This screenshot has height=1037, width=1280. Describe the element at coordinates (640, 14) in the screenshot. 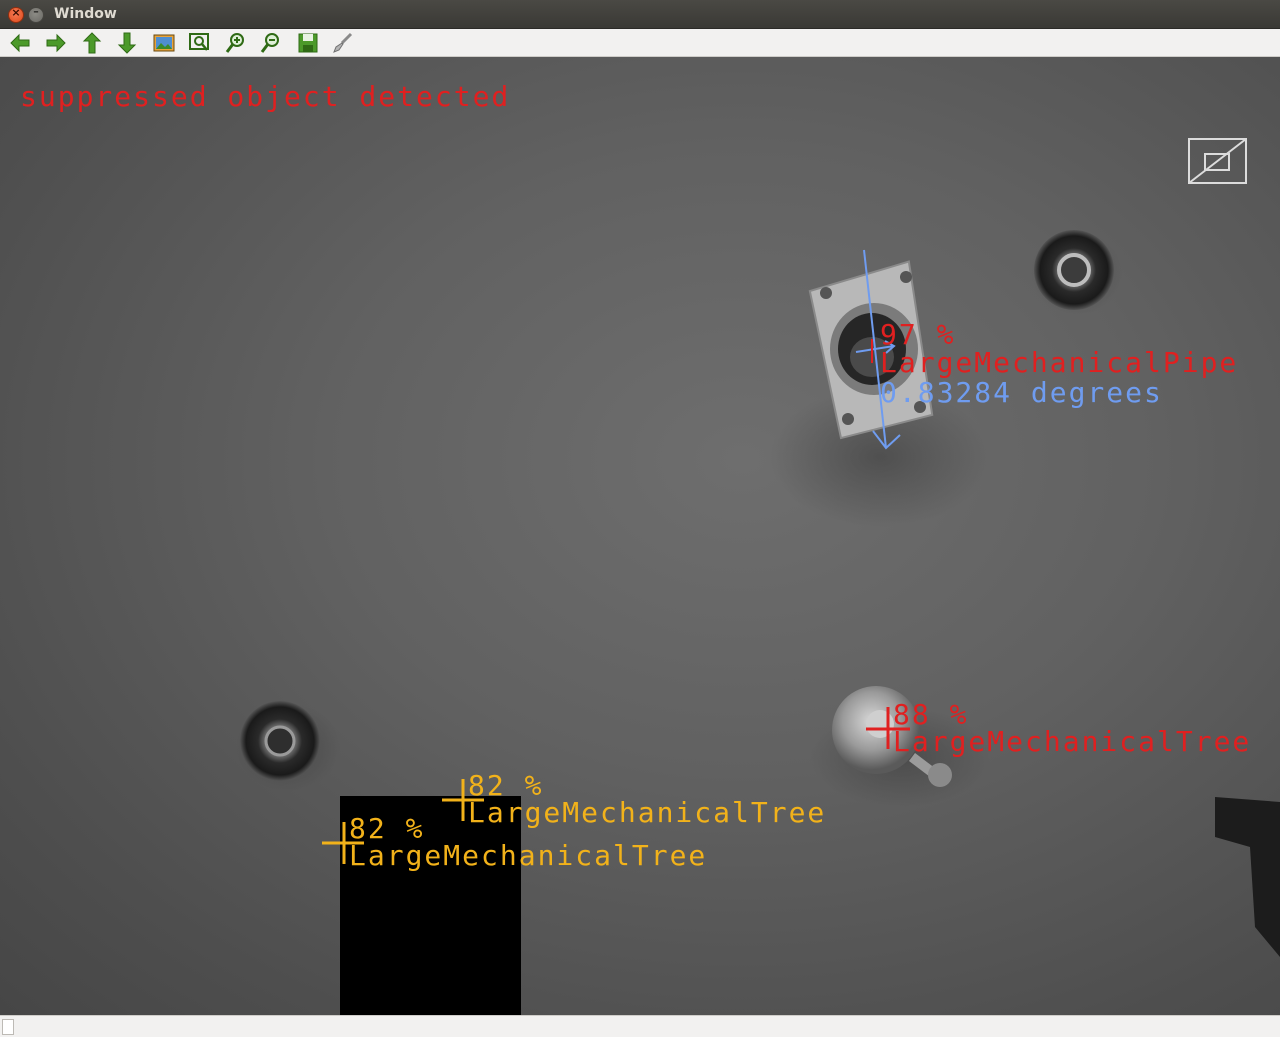

I see `title-bar: × – Window` at that location.